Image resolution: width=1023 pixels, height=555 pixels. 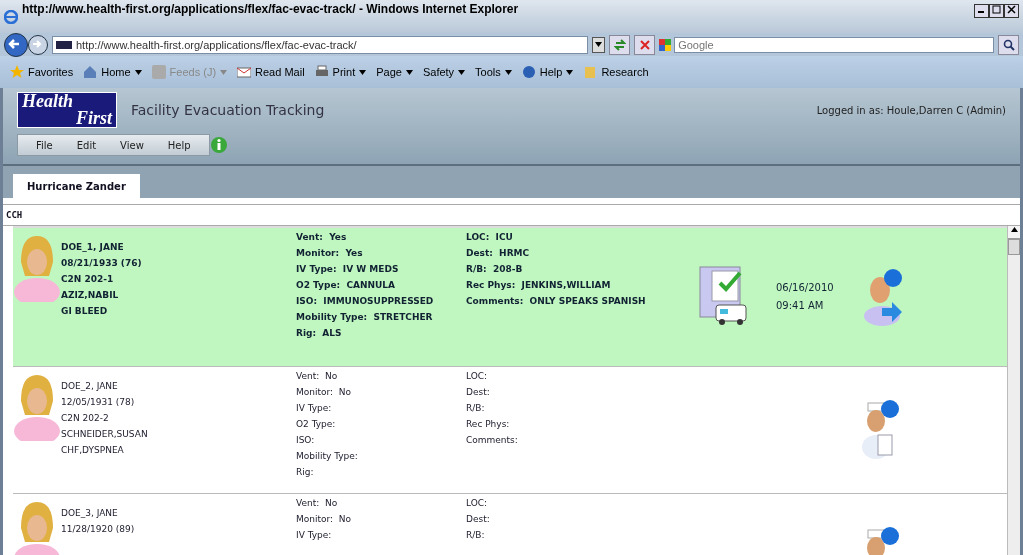 What do you see at coordinates (316, 424) in the screenshot?
I see `field-text: O2 Type:` at bounding box center [316, 424].